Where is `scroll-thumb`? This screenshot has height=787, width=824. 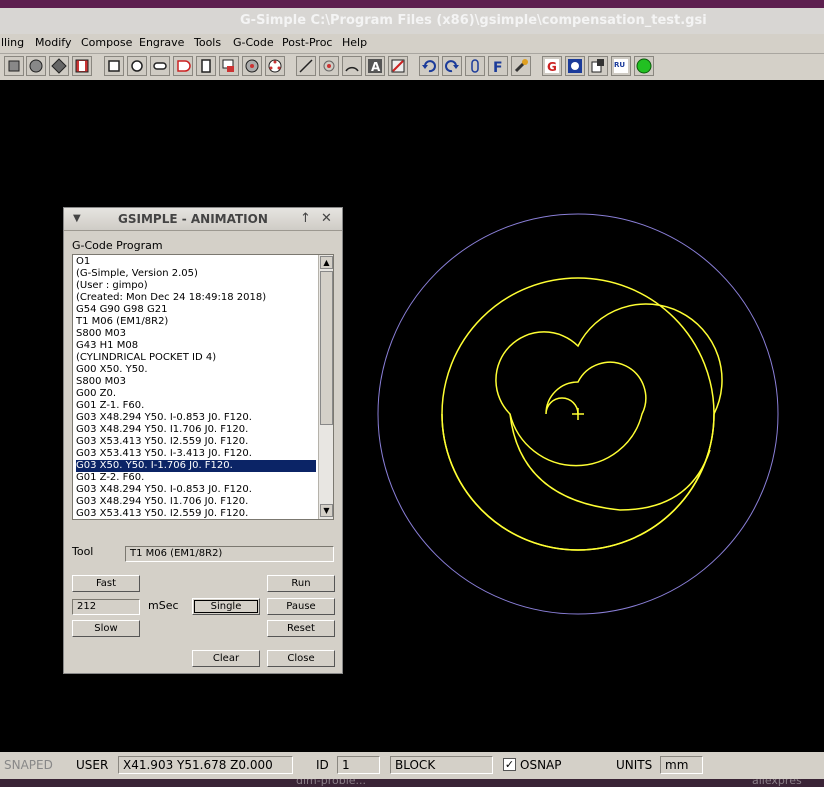
scroll-thumb is located at coordinates (326, 348).